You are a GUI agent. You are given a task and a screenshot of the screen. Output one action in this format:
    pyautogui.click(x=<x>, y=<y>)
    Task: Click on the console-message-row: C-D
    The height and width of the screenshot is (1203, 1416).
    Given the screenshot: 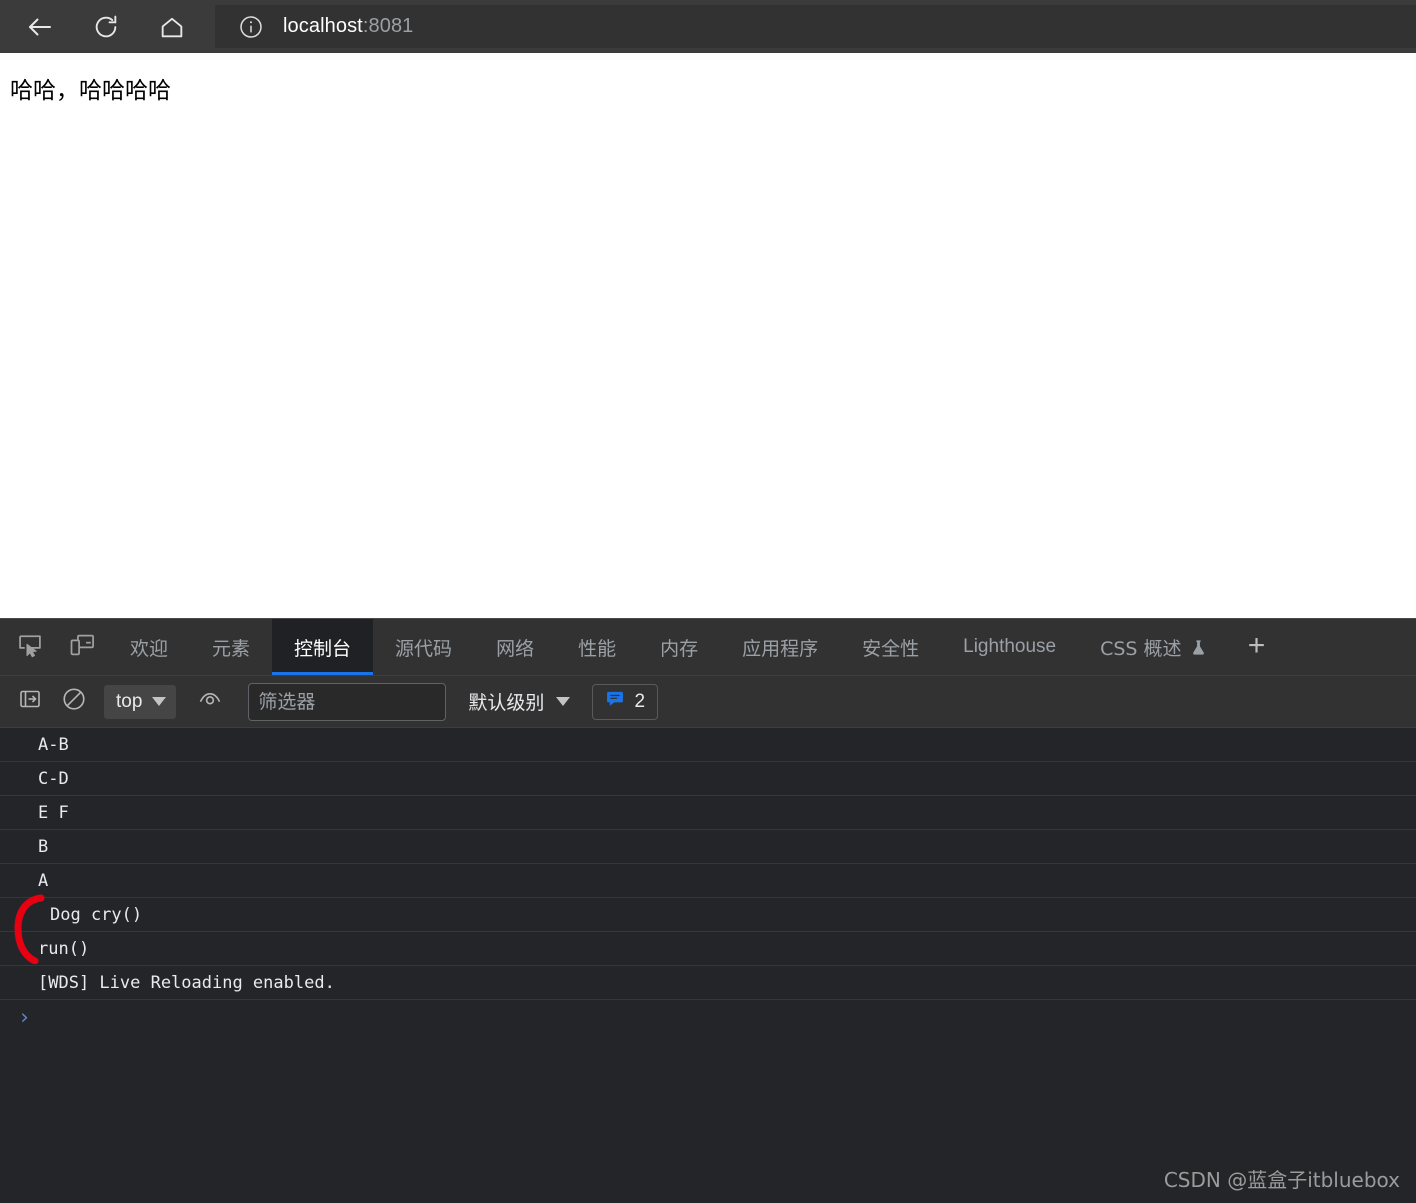 What is the action you would take?
    pyautogui.click(x=708, y=779)
    